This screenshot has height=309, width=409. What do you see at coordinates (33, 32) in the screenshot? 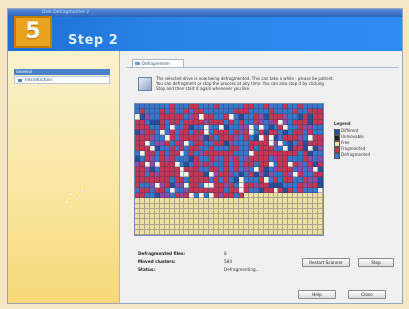
I see `step-number-badge: 5` at bounding box center [33, 32].